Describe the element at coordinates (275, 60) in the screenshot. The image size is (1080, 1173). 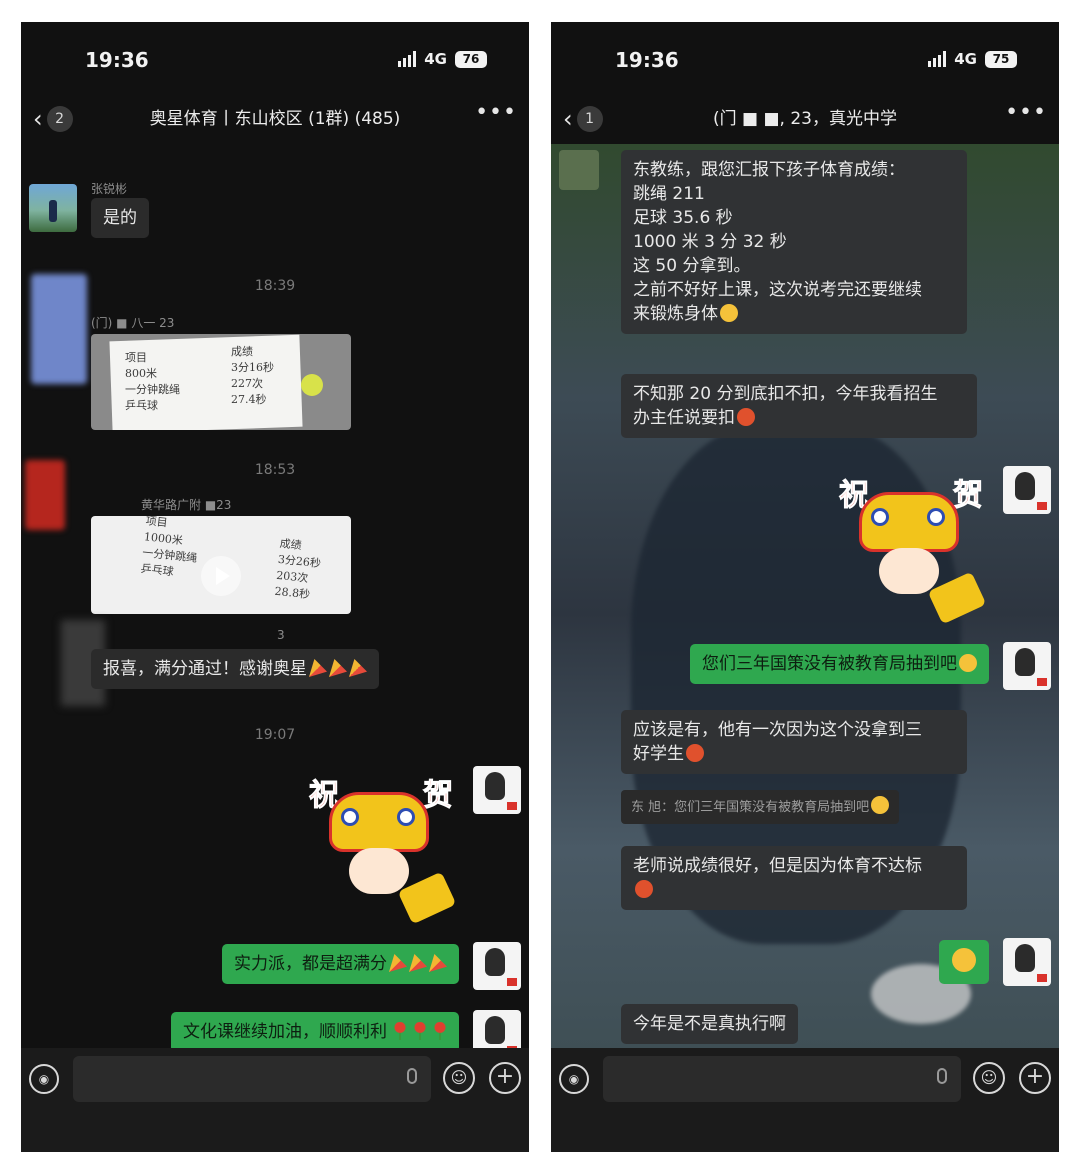
I see `status-bar: 19:36 4G 76` at that location.